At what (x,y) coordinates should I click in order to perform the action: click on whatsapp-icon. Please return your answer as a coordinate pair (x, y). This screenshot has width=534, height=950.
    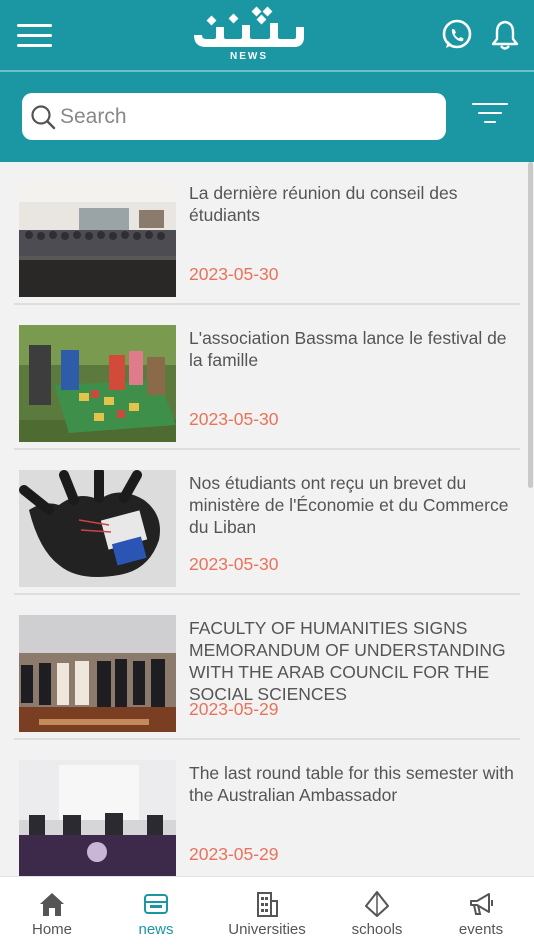
    Looking at the image, I should click on (457, 35).